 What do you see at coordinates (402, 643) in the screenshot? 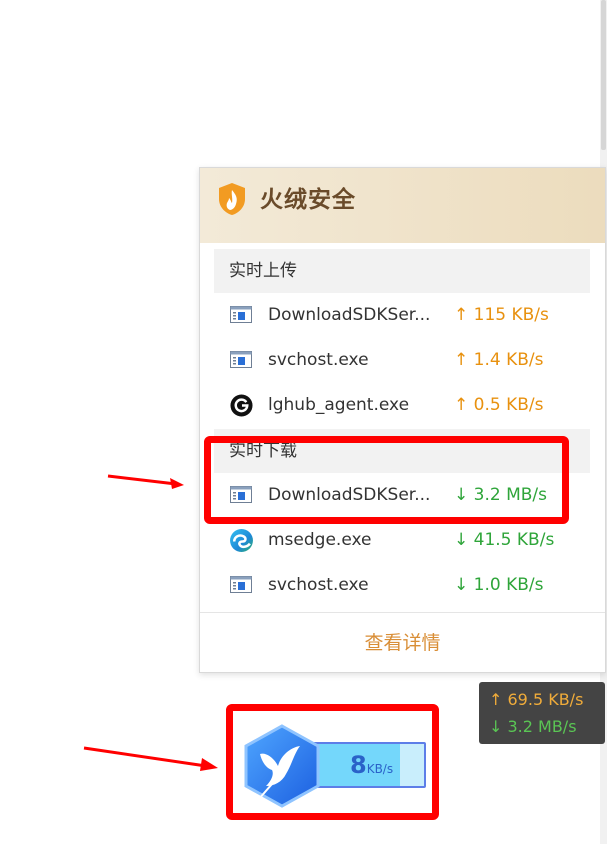
I see `view-details-link: 查看详情` at bounding box center [402, 643].